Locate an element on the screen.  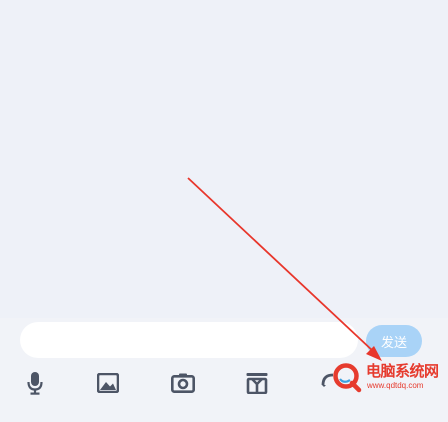
camera-icon is located at coordinates (183, 383).